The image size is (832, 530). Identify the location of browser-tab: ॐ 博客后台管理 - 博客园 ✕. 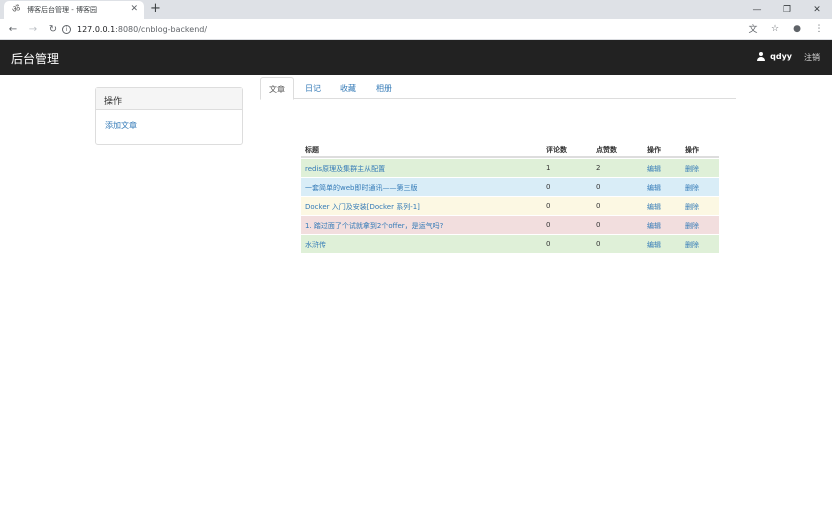
(74, 10).